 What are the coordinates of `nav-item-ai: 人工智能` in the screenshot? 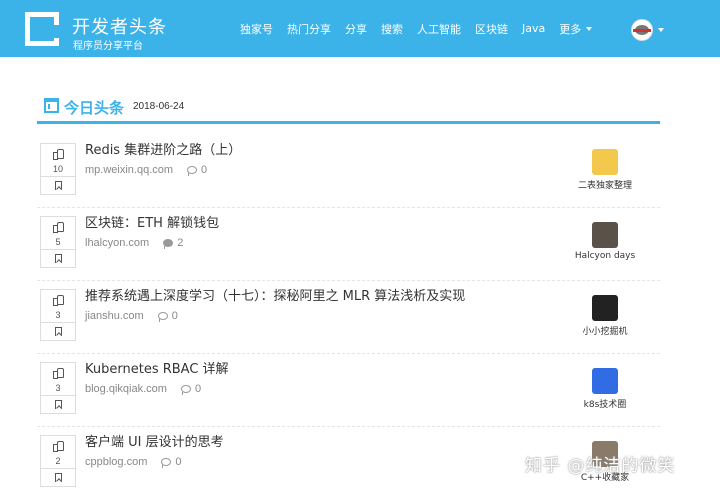 It's located at (439, 29).